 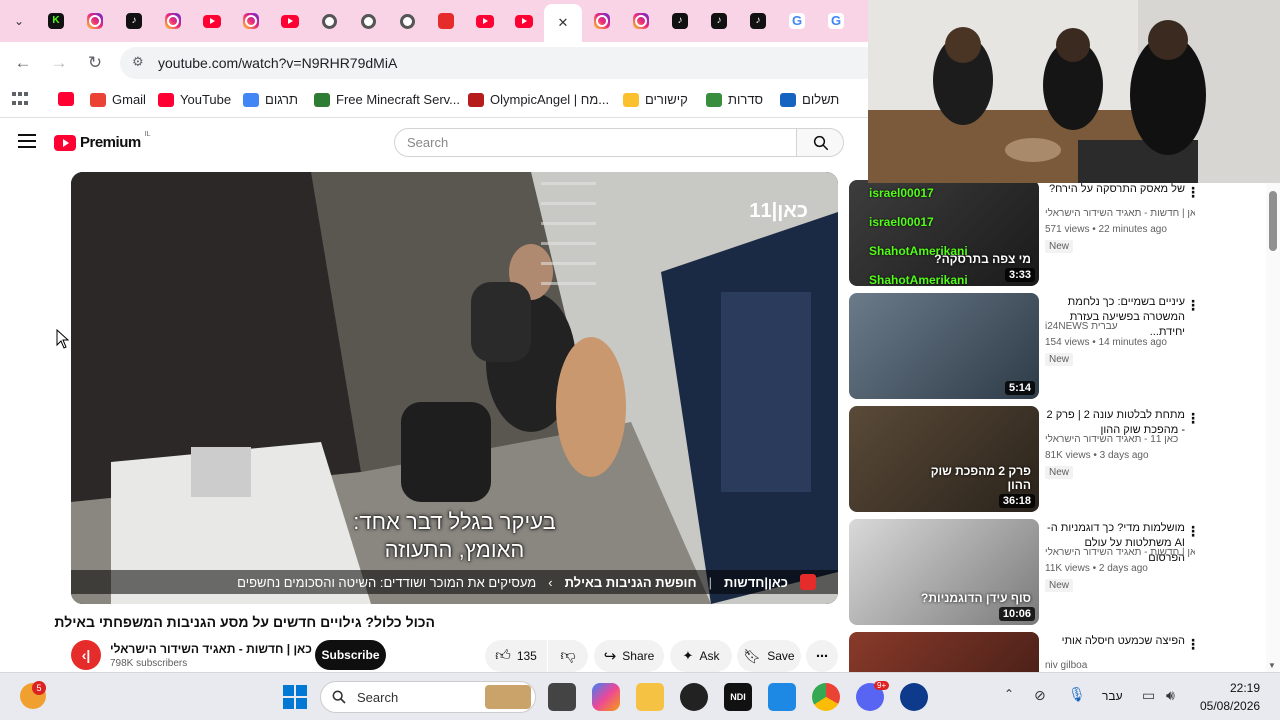 I want to click on teamviewer-icon, so click(x=914, y=697).